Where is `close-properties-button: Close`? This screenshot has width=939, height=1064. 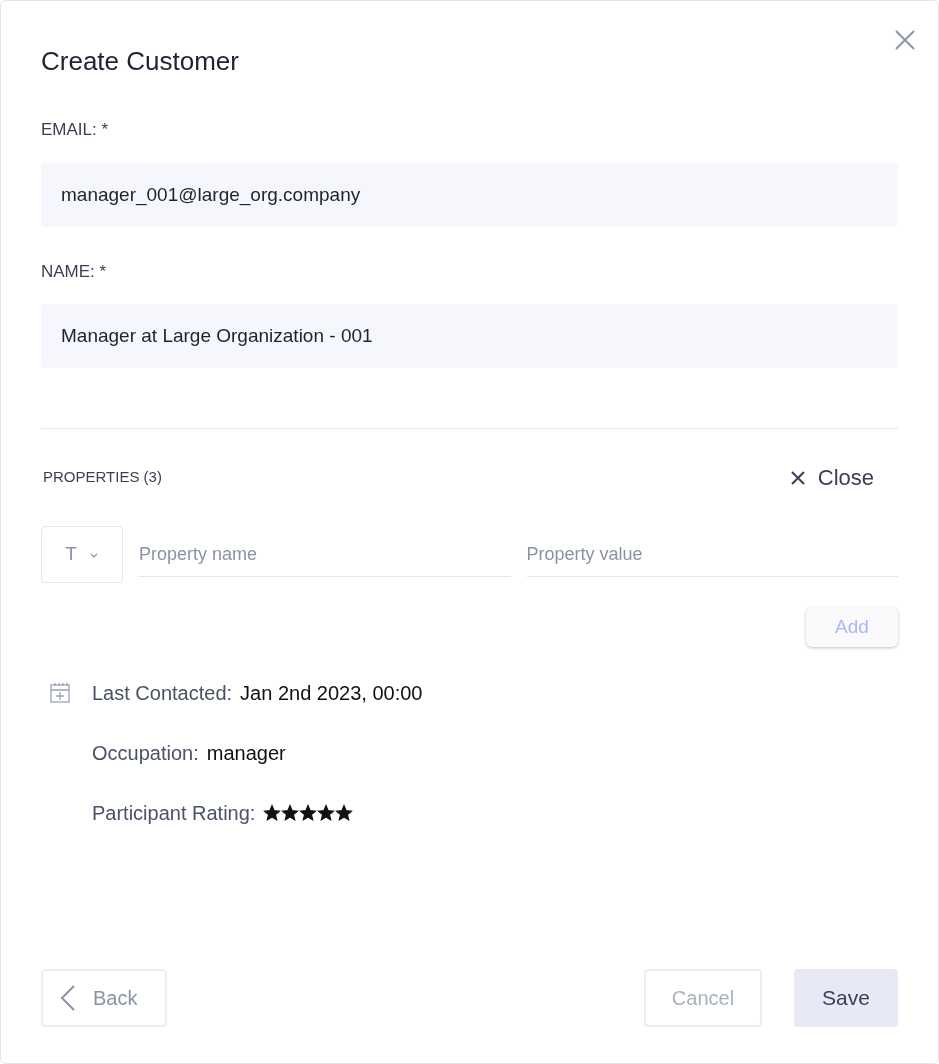
close-properties-button: Close is located at coordinates (831, 477).